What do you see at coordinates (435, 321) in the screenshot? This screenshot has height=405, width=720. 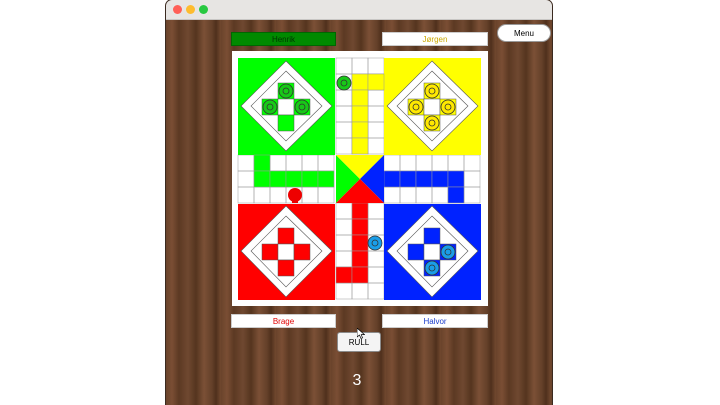 I see `player-name-halvor: Halvor` at bounding box center [435, 321].